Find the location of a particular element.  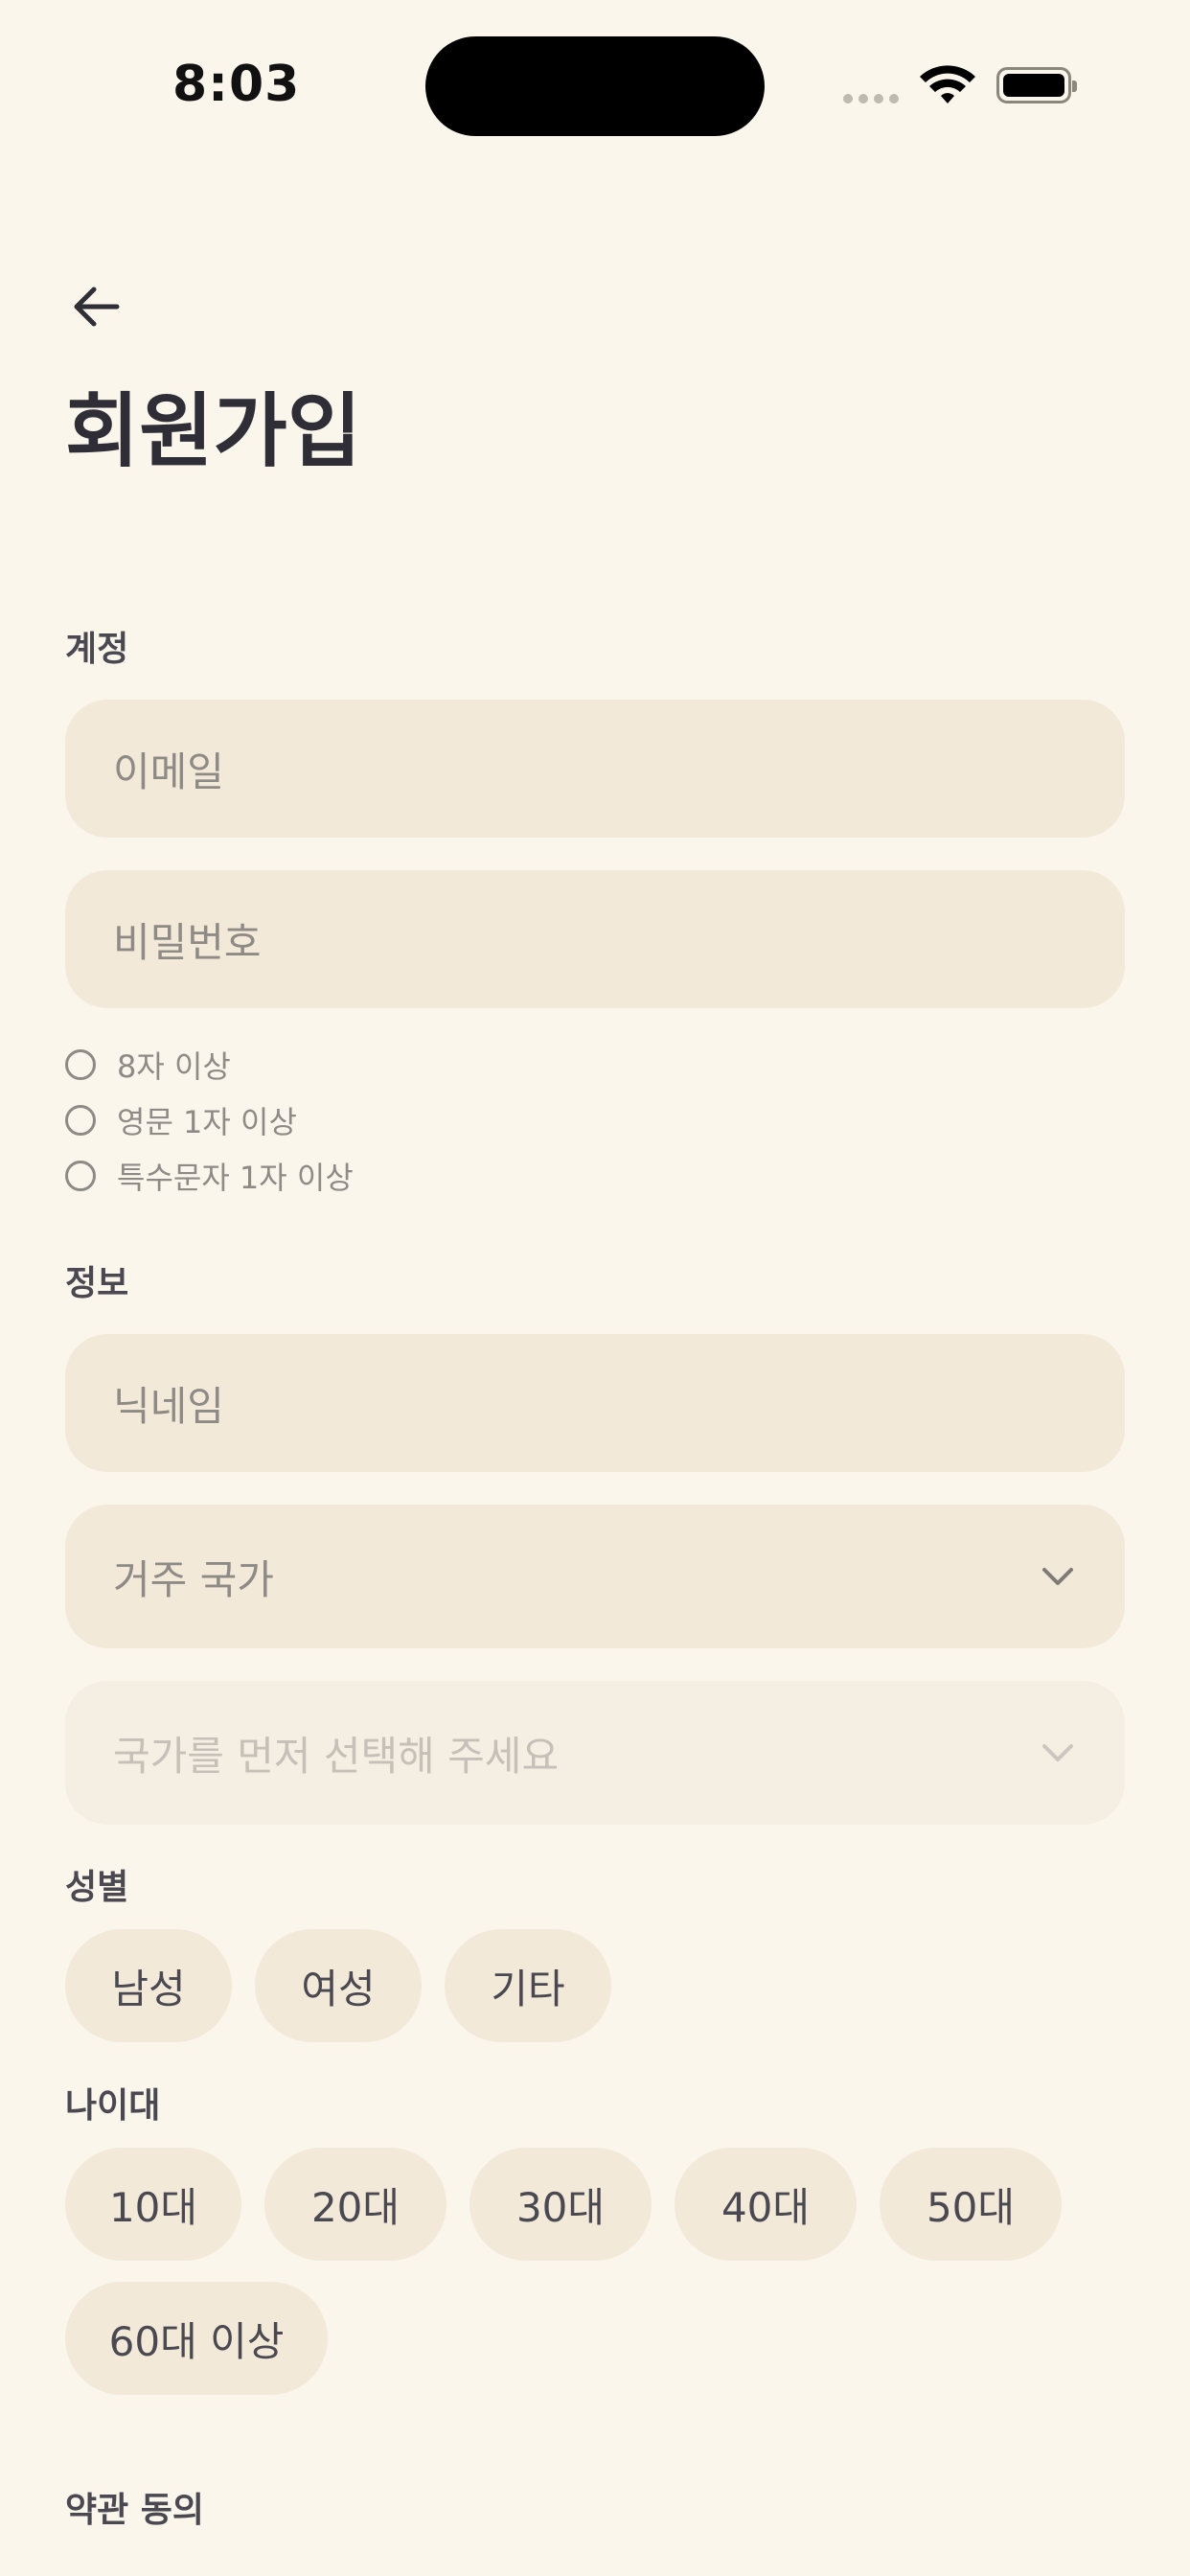

dynamic-island is located at coordinates (595, 86).